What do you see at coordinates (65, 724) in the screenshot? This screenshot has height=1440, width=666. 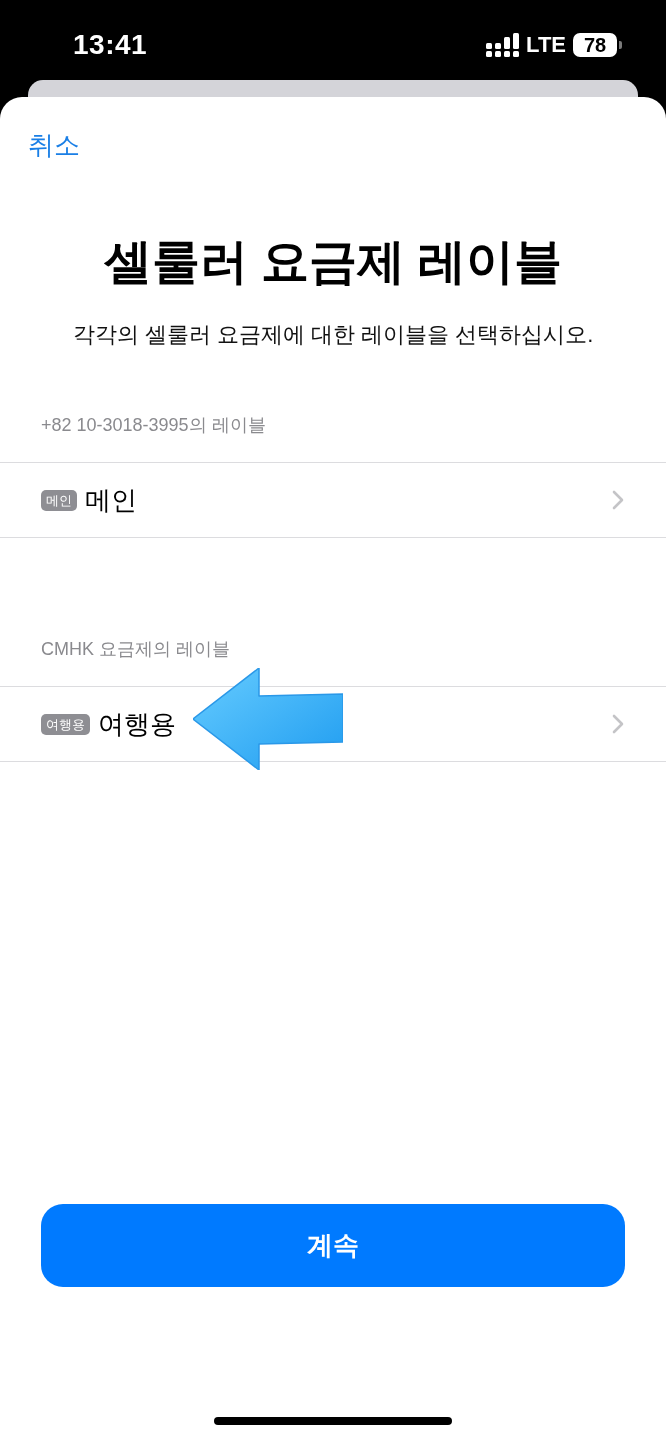 I see `plan-tag: 여행용` at bounding box center [65, 724].